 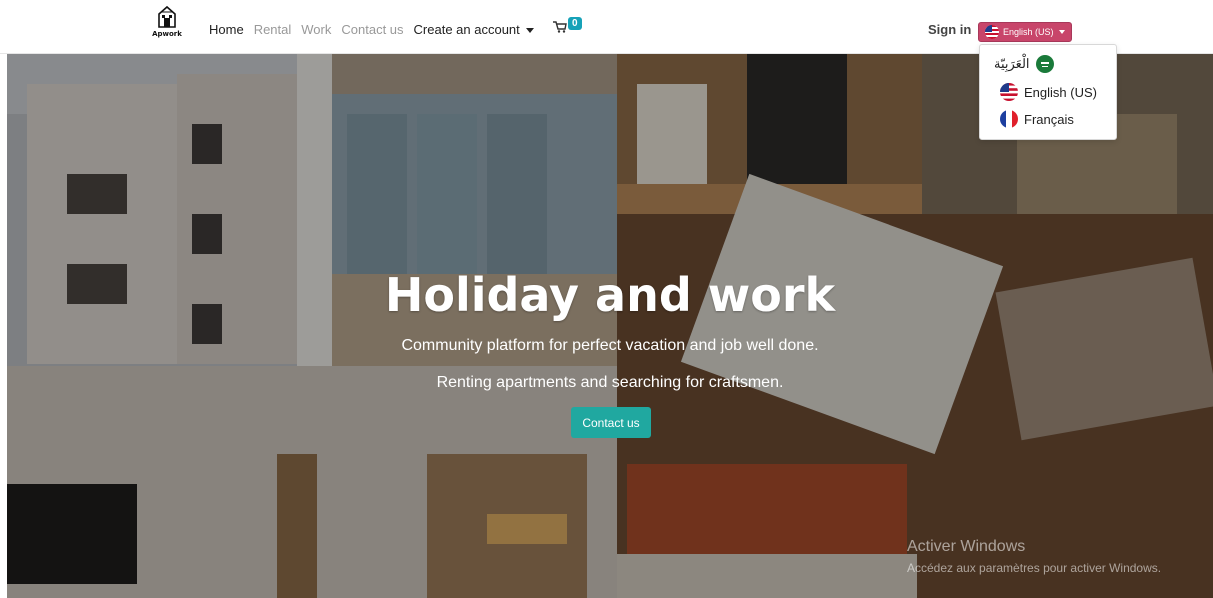 I want to click on language-option-arabic: الْعَرَبِيّة, so click(x=1024, y=64).